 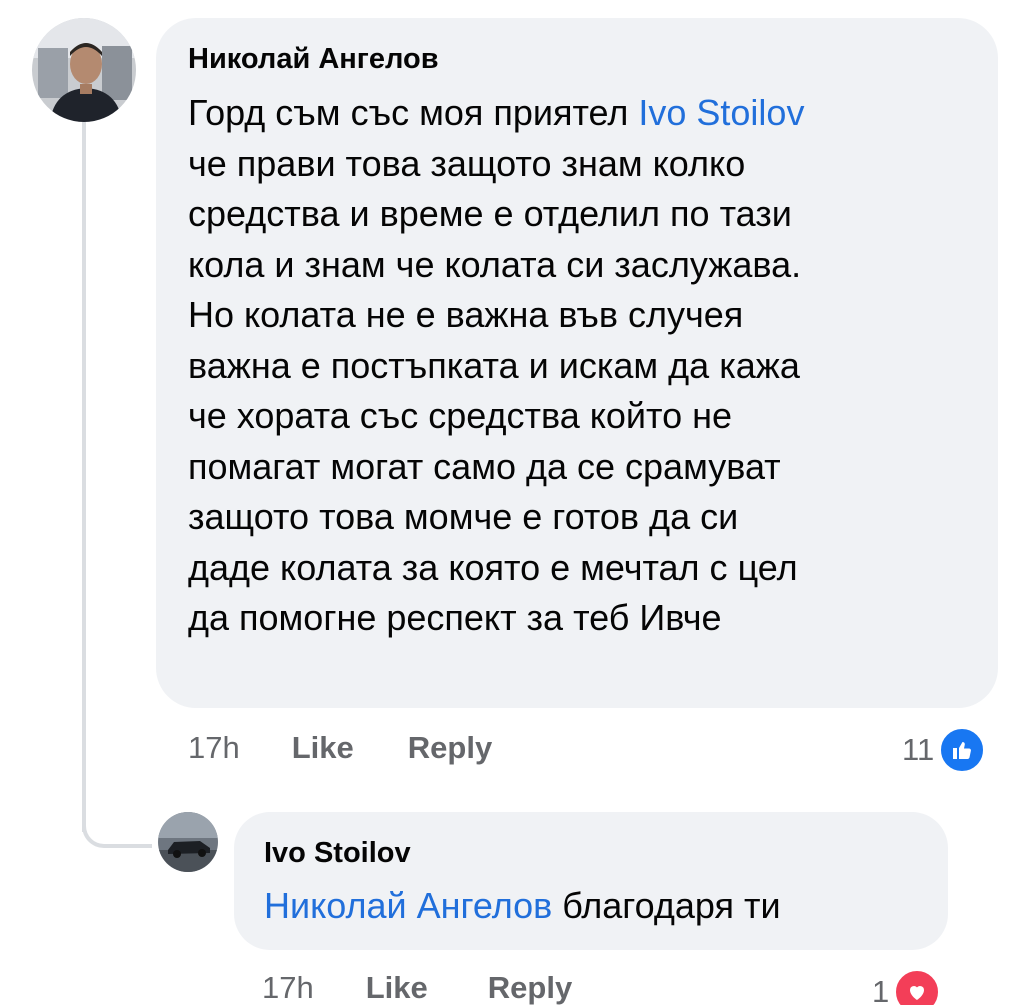 What do you see at coordinates (917, 986) in the screenshot?
I see `love-reaction-icon` at bounding box center [917, 986].